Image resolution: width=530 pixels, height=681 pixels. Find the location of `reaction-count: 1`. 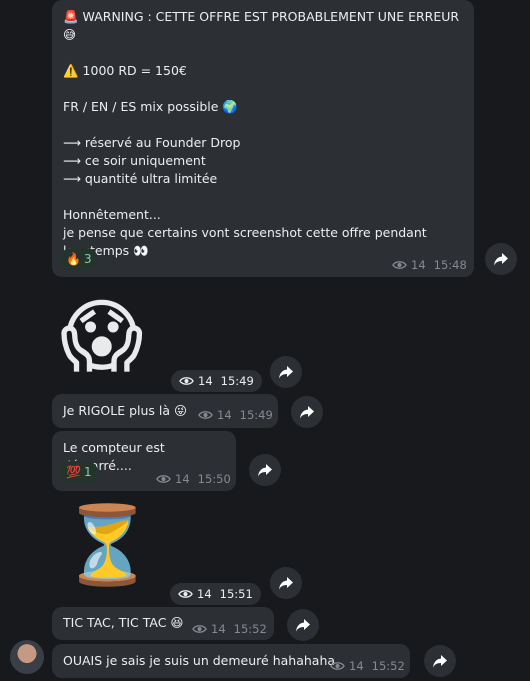

reaction-count: 1 is located at coordinates (87, 472).